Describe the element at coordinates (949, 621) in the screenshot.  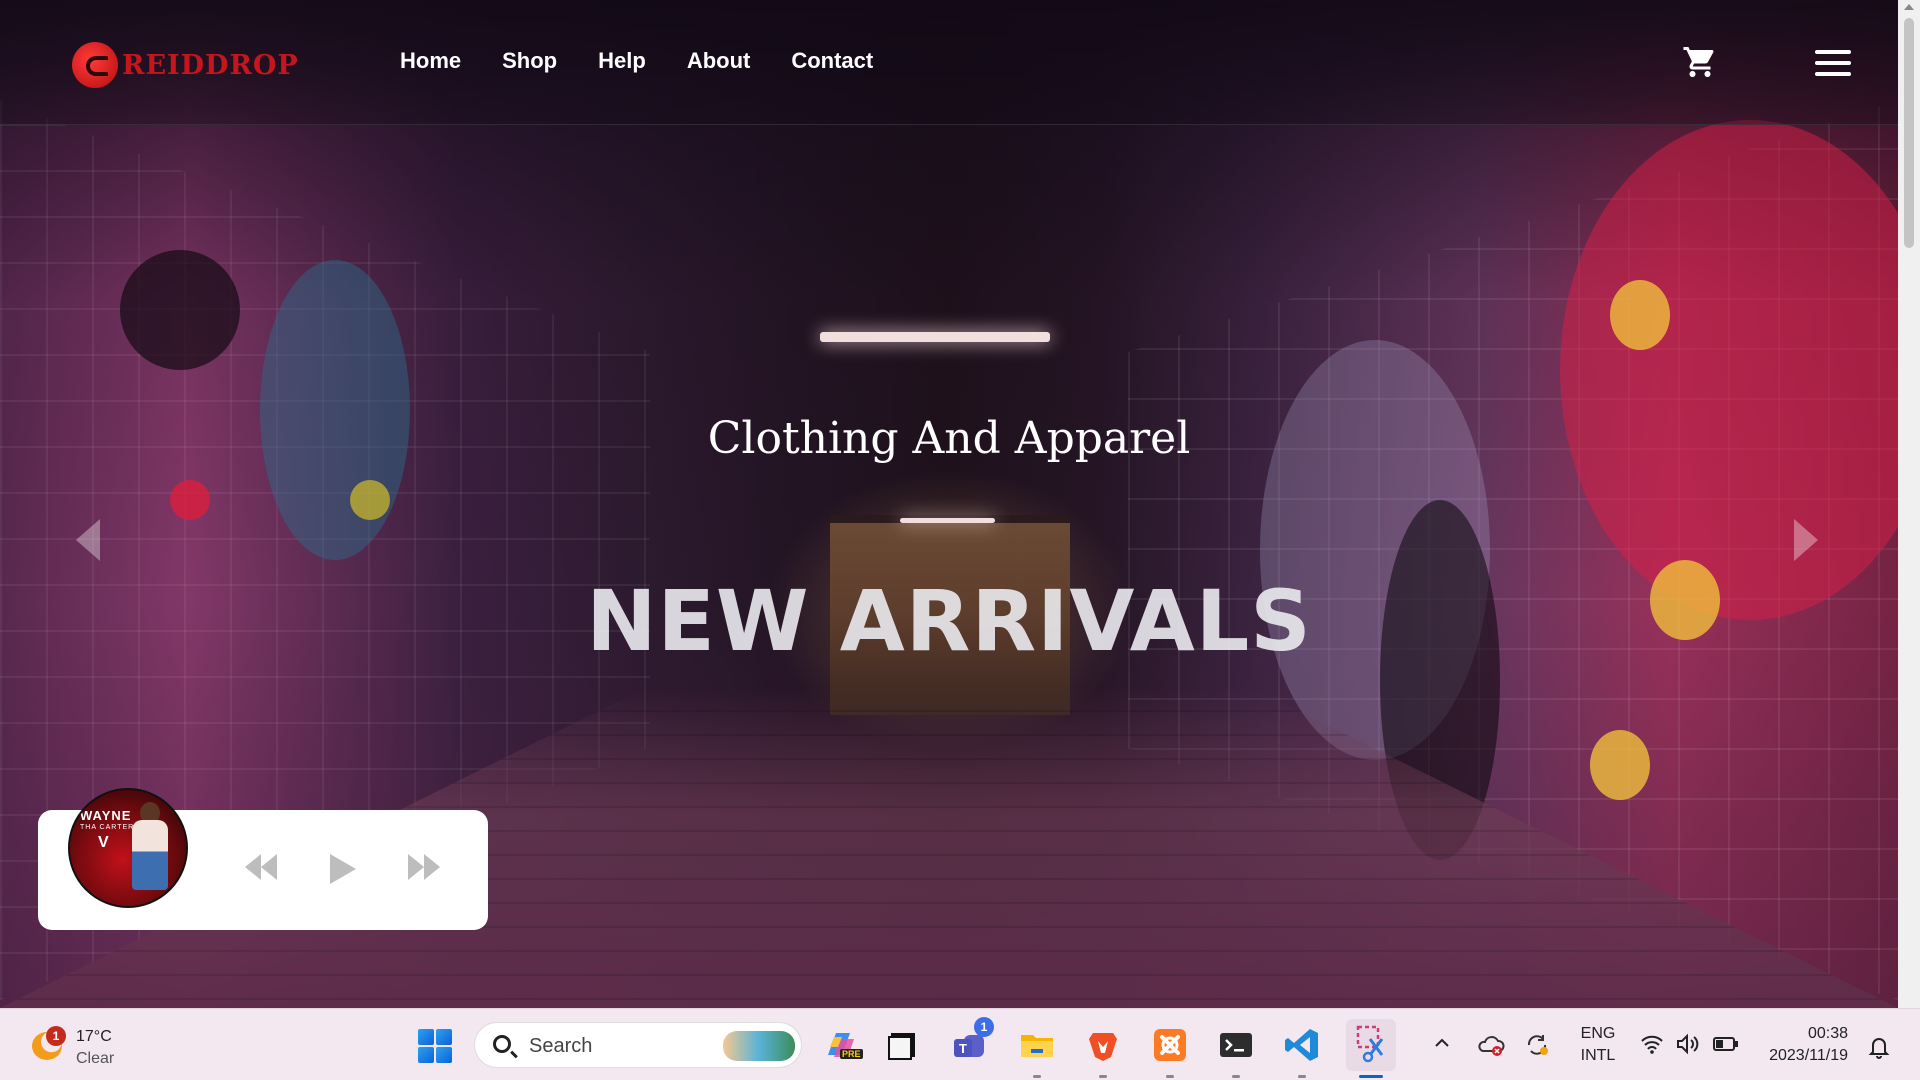
I see `hero-title: NEW ARRIVALS` at that location.